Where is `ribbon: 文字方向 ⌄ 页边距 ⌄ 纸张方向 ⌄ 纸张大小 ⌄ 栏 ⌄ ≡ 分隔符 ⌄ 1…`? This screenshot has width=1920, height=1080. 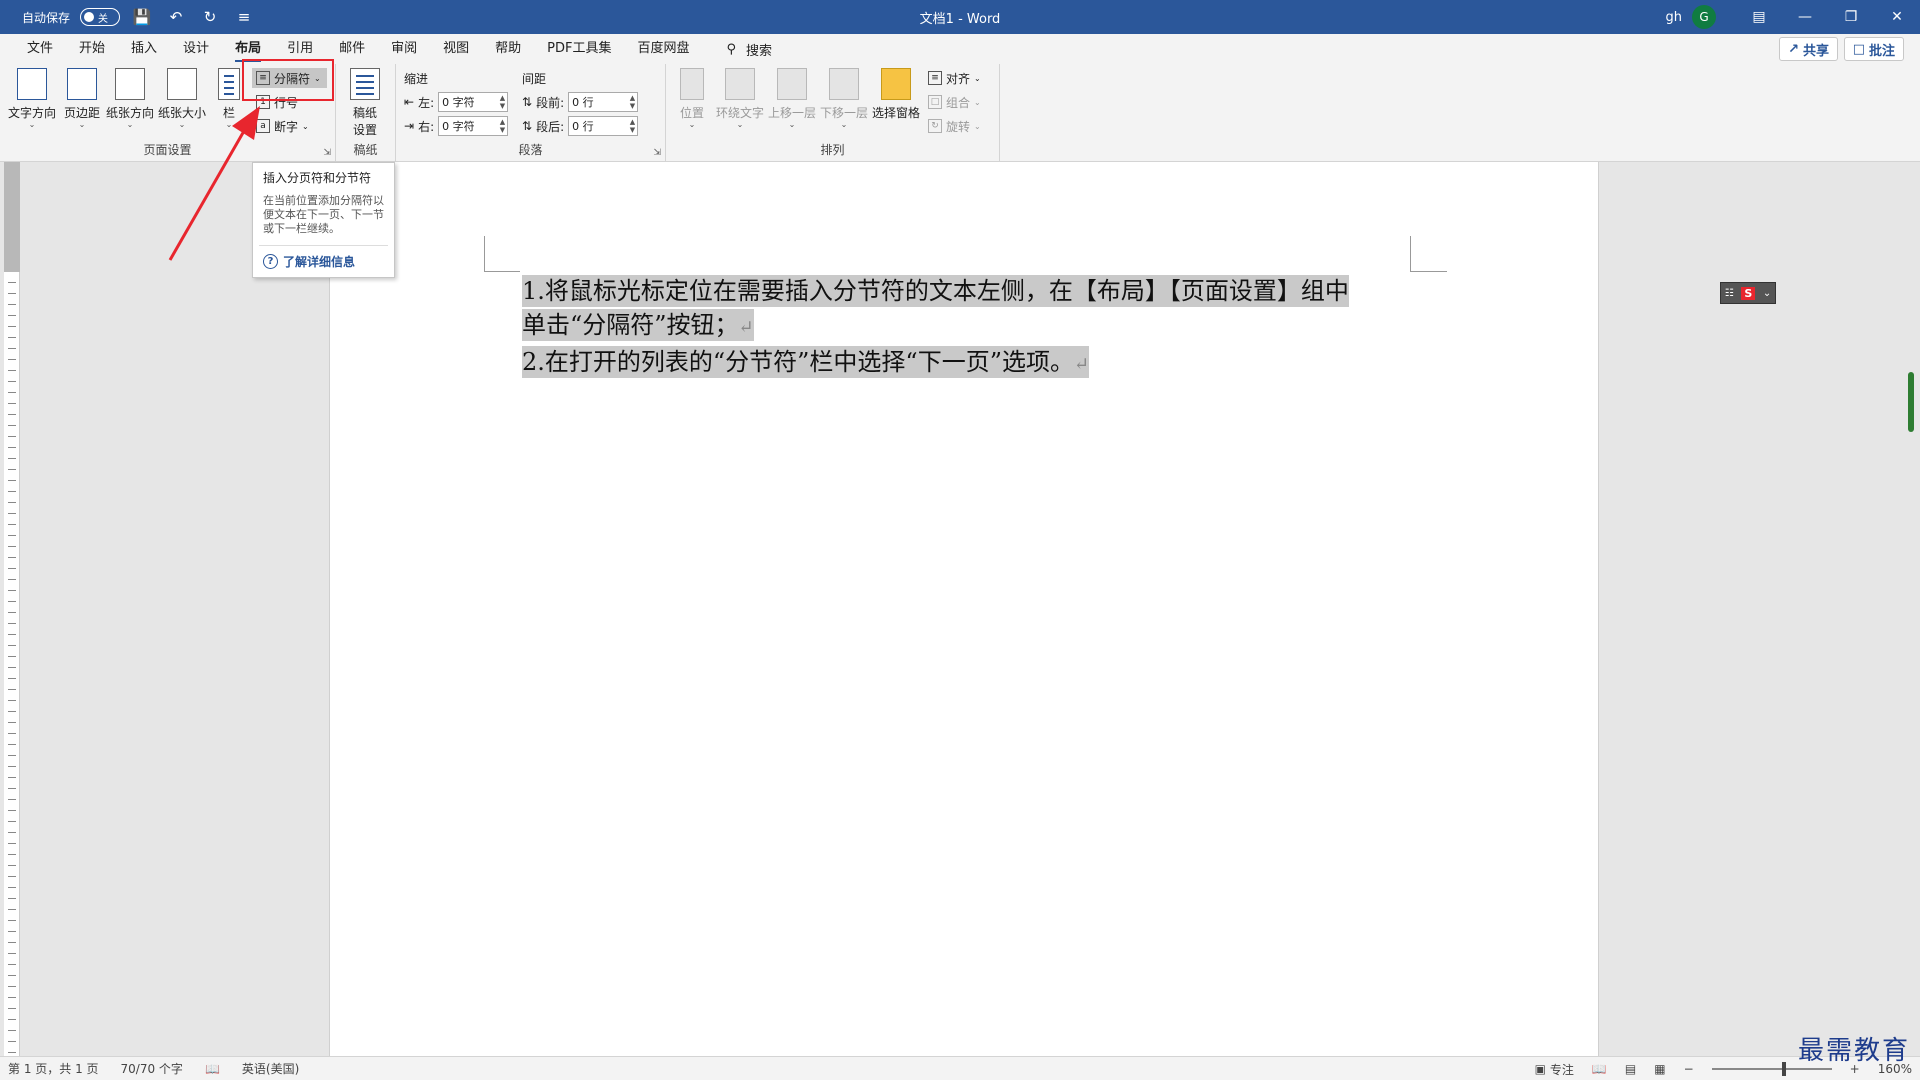
ribbon: 文字方向 ⌄ 页边距 ⌄ 纸张方向 ⌄ 纸张大小 ⌄ 栏 ⌄ ≡ 分隔符 ⌄ 1… is located at coordinates (960, 143).